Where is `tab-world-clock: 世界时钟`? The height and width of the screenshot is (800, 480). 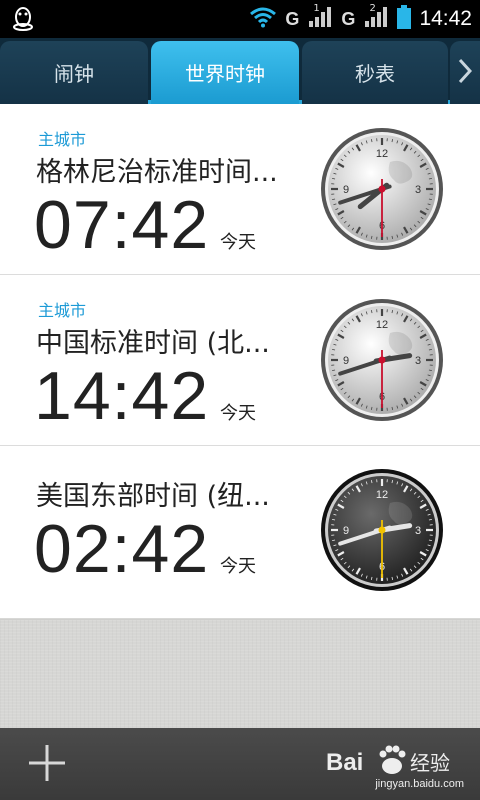
tab-world-clock: 世界时钟 is located at coordinates (225, 72).